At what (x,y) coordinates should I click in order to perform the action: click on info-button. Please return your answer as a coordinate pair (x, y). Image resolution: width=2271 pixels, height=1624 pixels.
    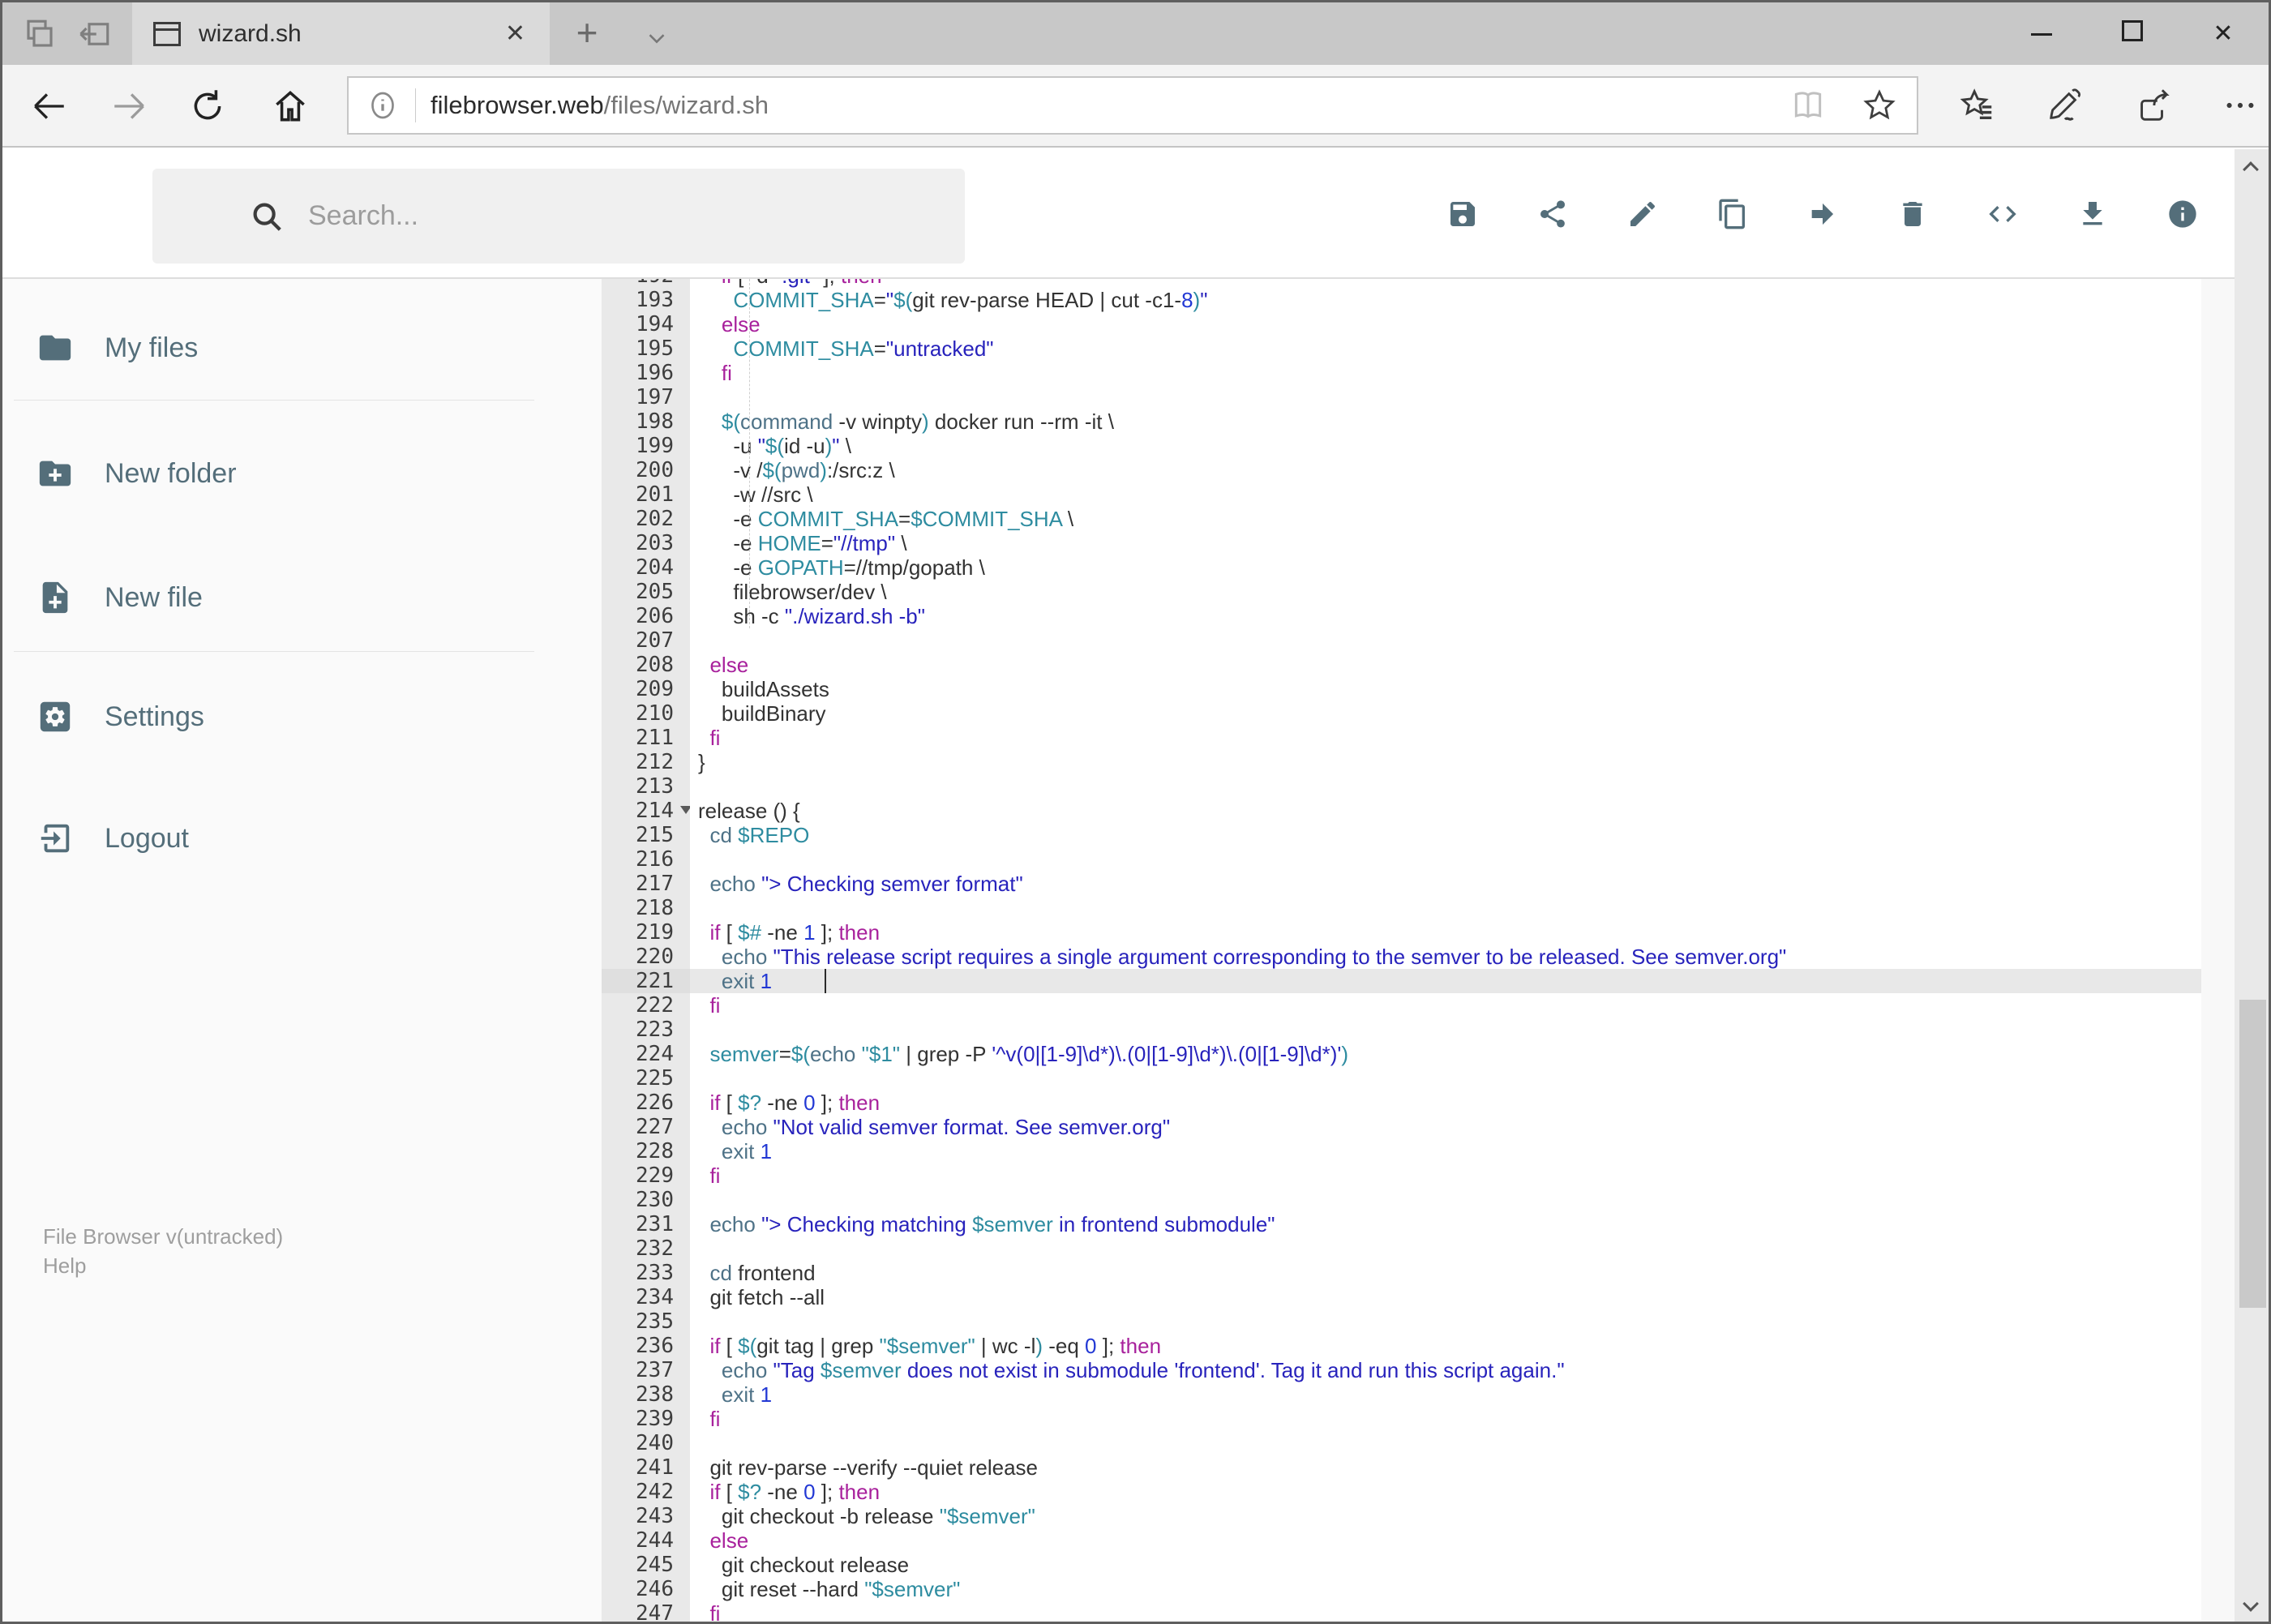
    Looking at the image, I should click on (2182, 214).